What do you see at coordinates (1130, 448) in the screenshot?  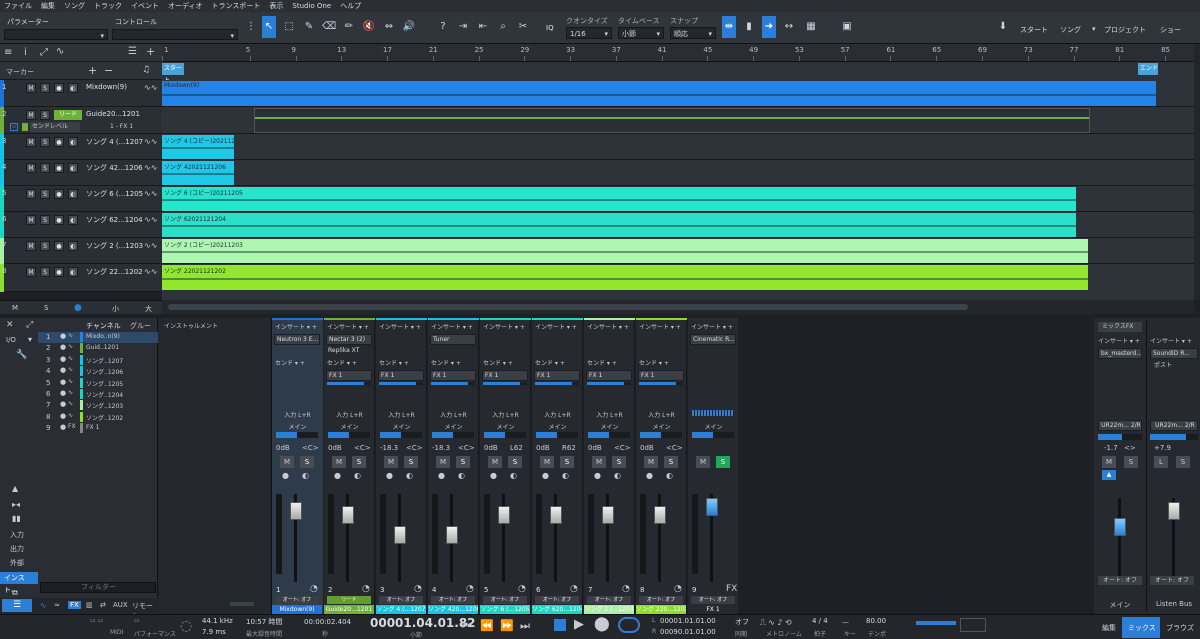 I see `main-link-icon: <>` at bounding box center [1130, 448].